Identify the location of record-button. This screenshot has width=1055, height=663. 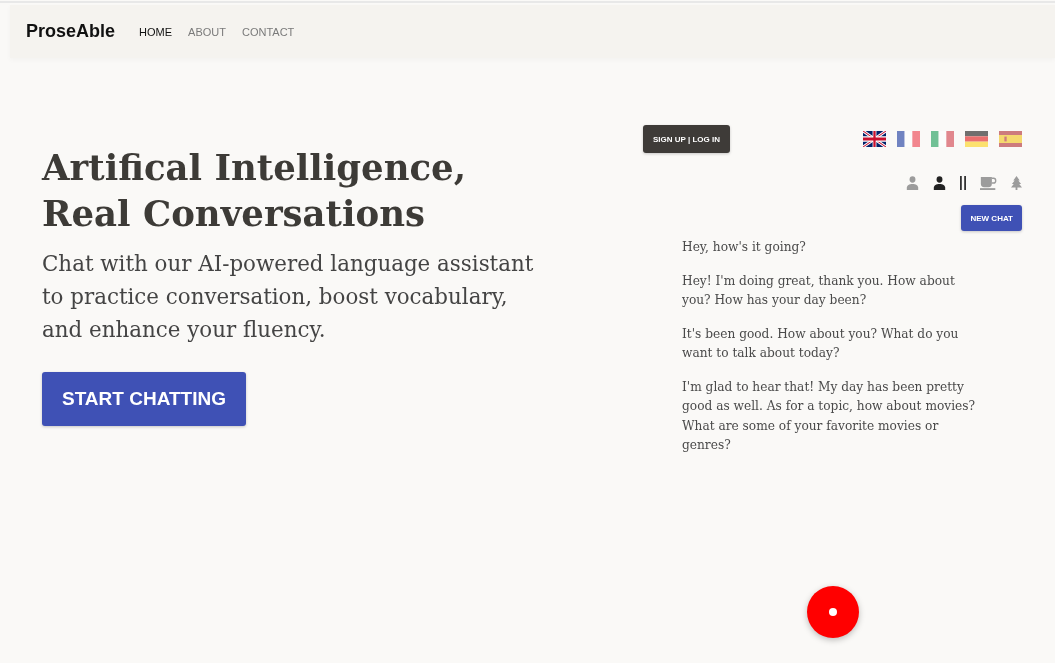
(832, 612).